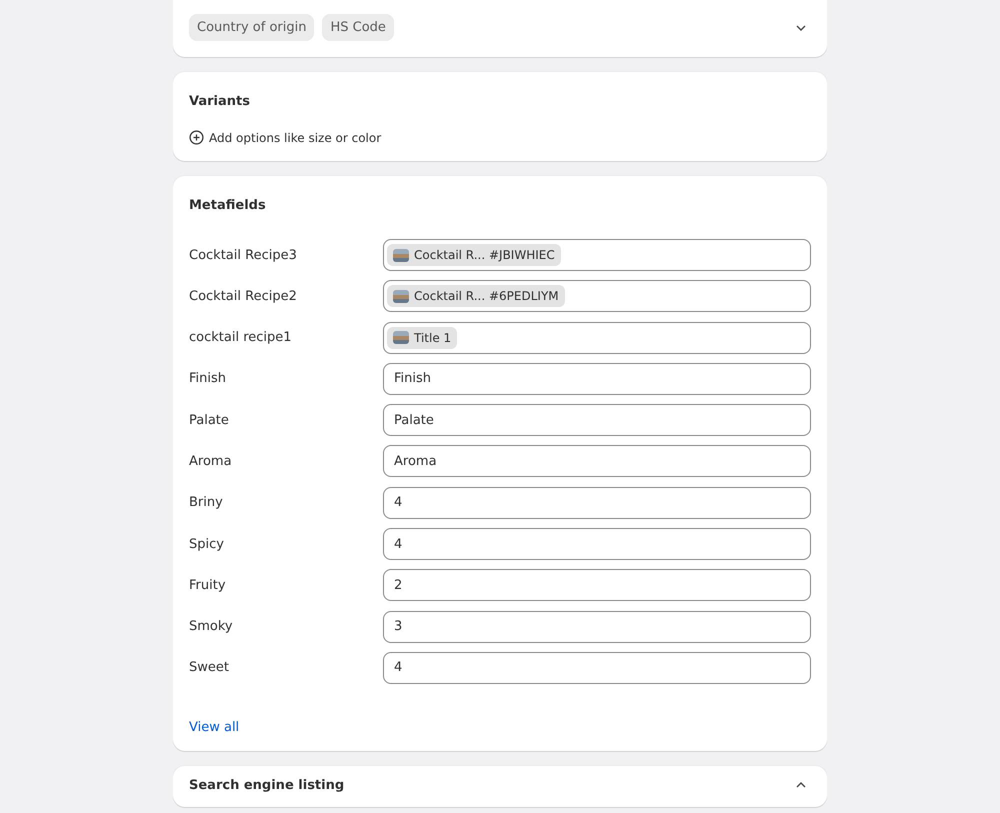  Describe the element at coordinates (243, 255) in the screenshot. I see `field-label: Cocktail Recipe3` at that location.